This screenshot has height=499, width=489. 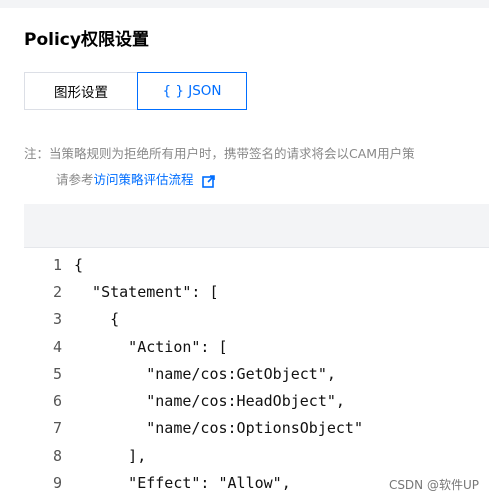 I want to click on code-line: 3 {, so click(x=256, y=319).